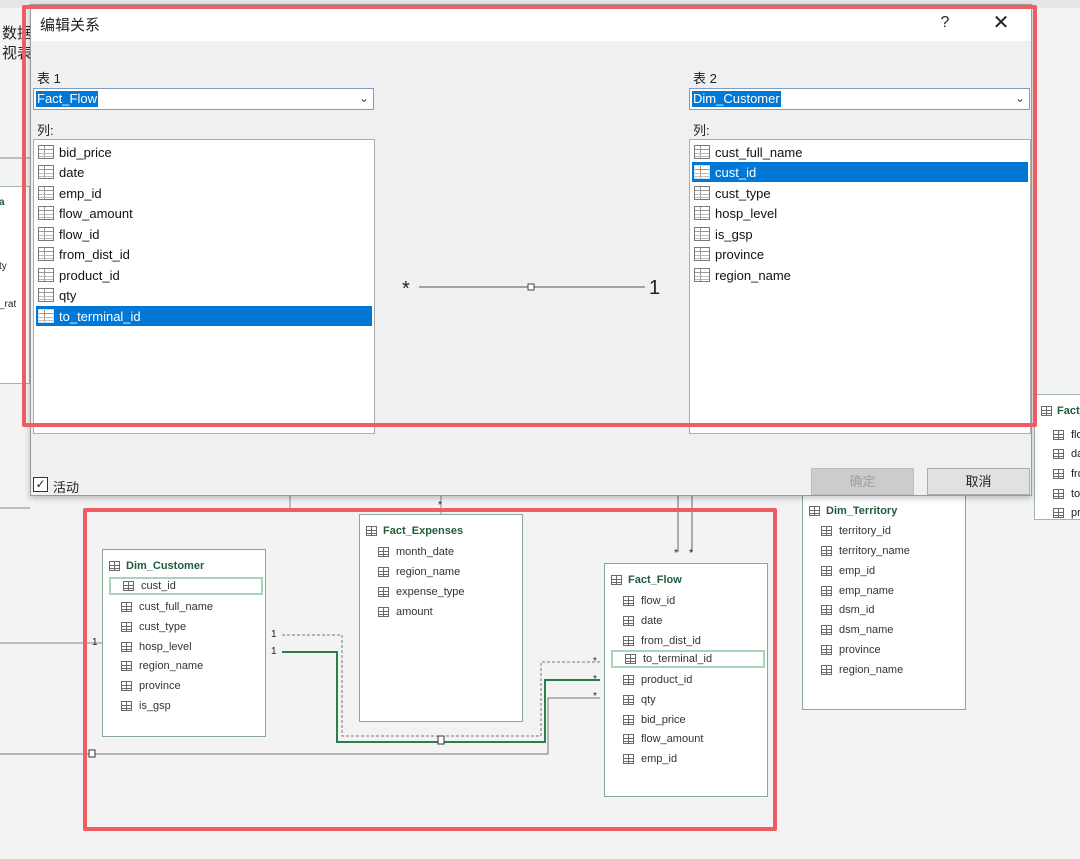 This screenshot has height=859, width=1080. I want to click on list-item-selected: cust_id, so click(860, 172).